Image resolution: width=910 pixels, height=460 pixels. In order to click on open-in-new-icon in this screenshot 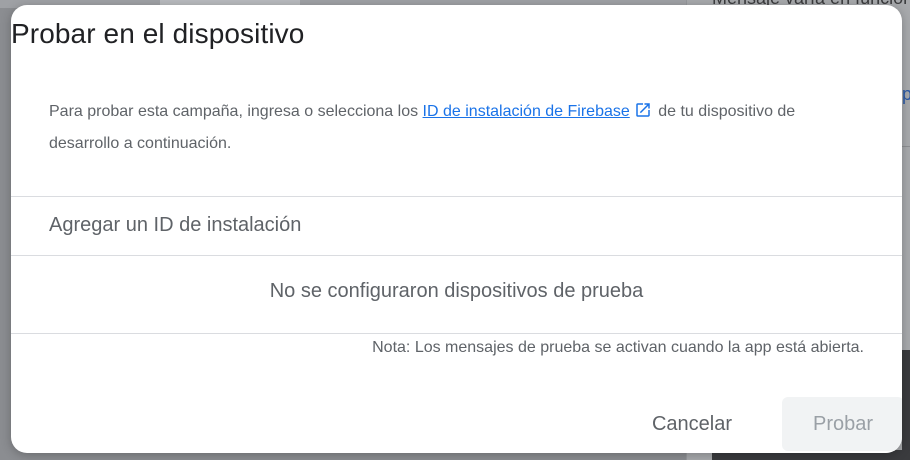, I will do `click(643, 114)`.